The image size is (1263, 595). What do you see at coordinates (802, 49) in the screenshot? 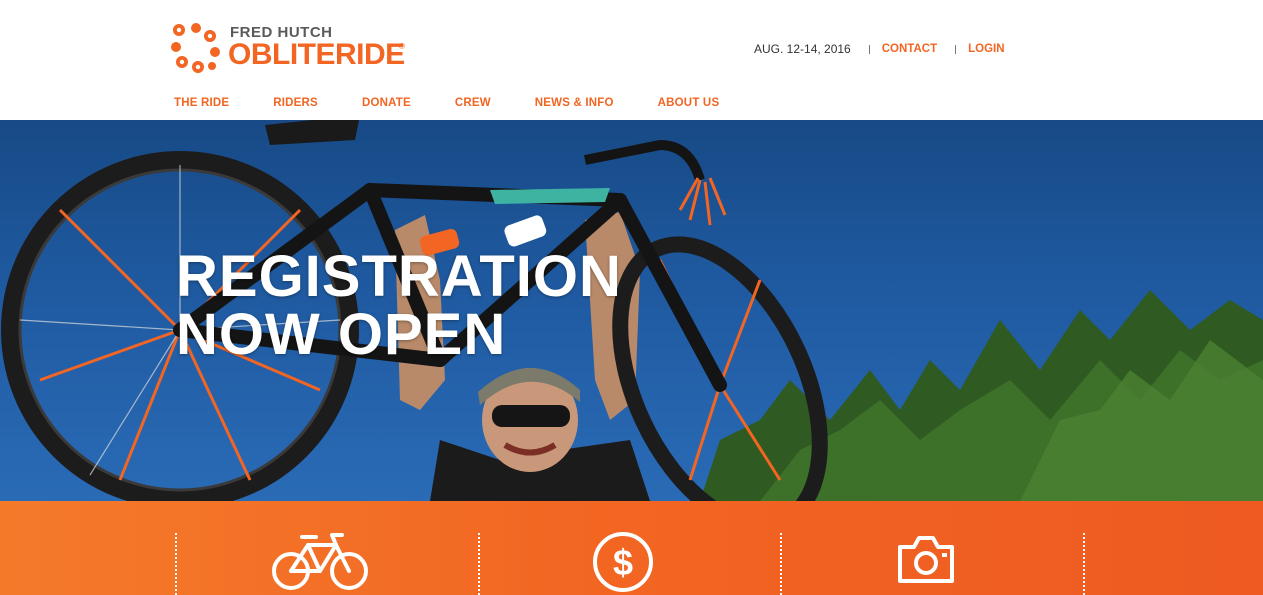
I see `event-date: AUG. 12-14, 2016` at bounding box center [802, 49].